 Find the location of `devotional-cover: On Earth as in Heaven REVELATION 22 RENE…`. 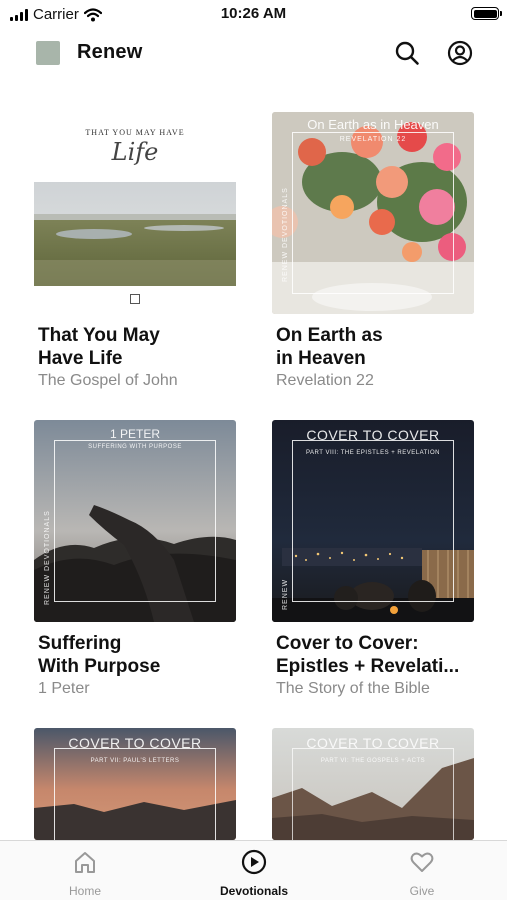

devotional-cover: On Earth as in Heaven REVELATION 22 RENE… is located at coordinates (373, 213).